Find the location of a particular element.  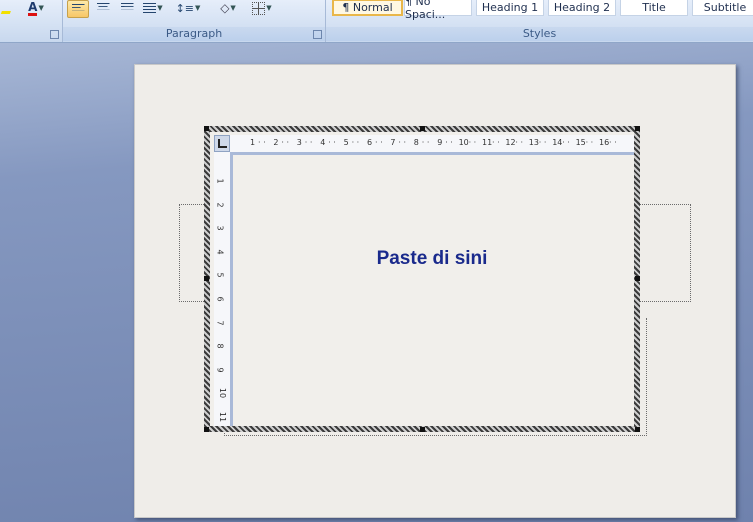

style-normal: ¶ Normal is located at coordinates (367, 8).